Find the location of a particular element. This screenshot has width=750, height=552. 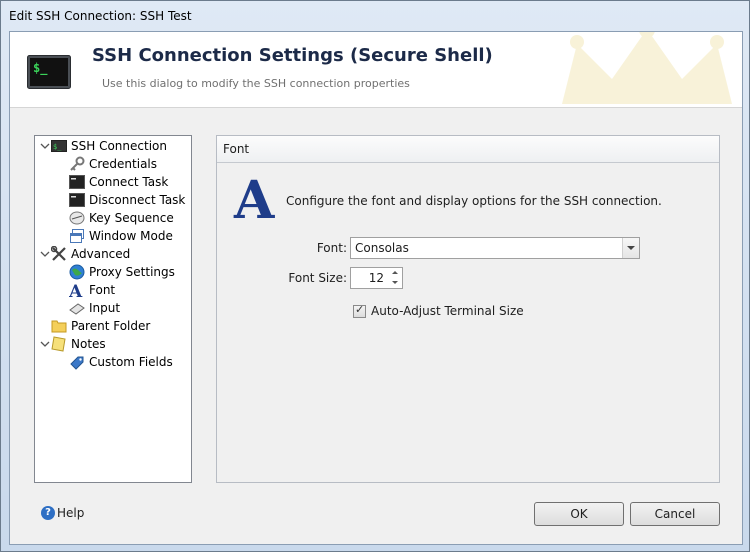

tree-item-label: SSH Connection is located at coordinates (119, 146).